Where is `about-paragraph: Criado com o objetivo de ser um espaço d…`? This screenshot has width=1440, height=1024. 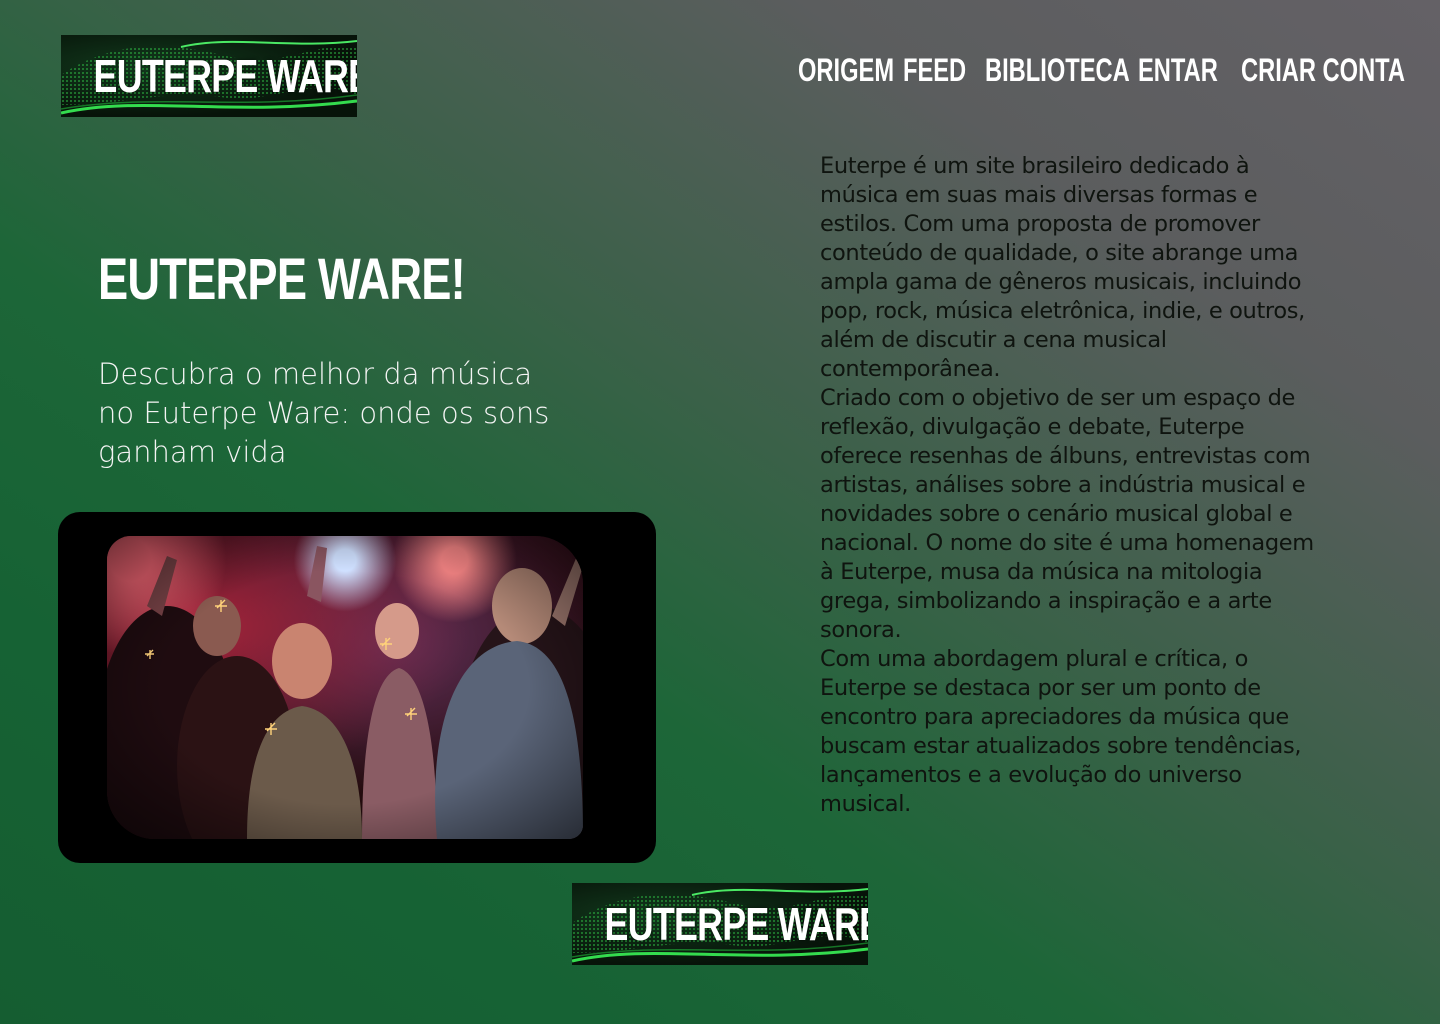
about-paragraph: Criado com o objetivo de ser um espaço d… is located at coordinates (1067, 514).